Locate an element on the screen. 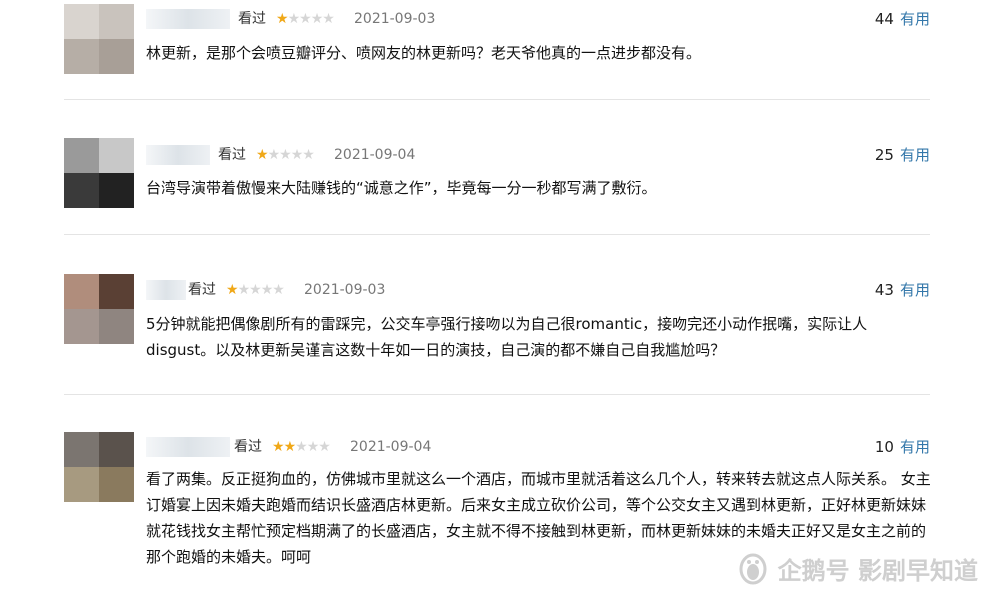  review-text: 台湾导演带着傲慢来大陆赚钱的“诚意之作”，毕竟每一分一秒都写满了敷衍。 is located at coordinates (401, 188).